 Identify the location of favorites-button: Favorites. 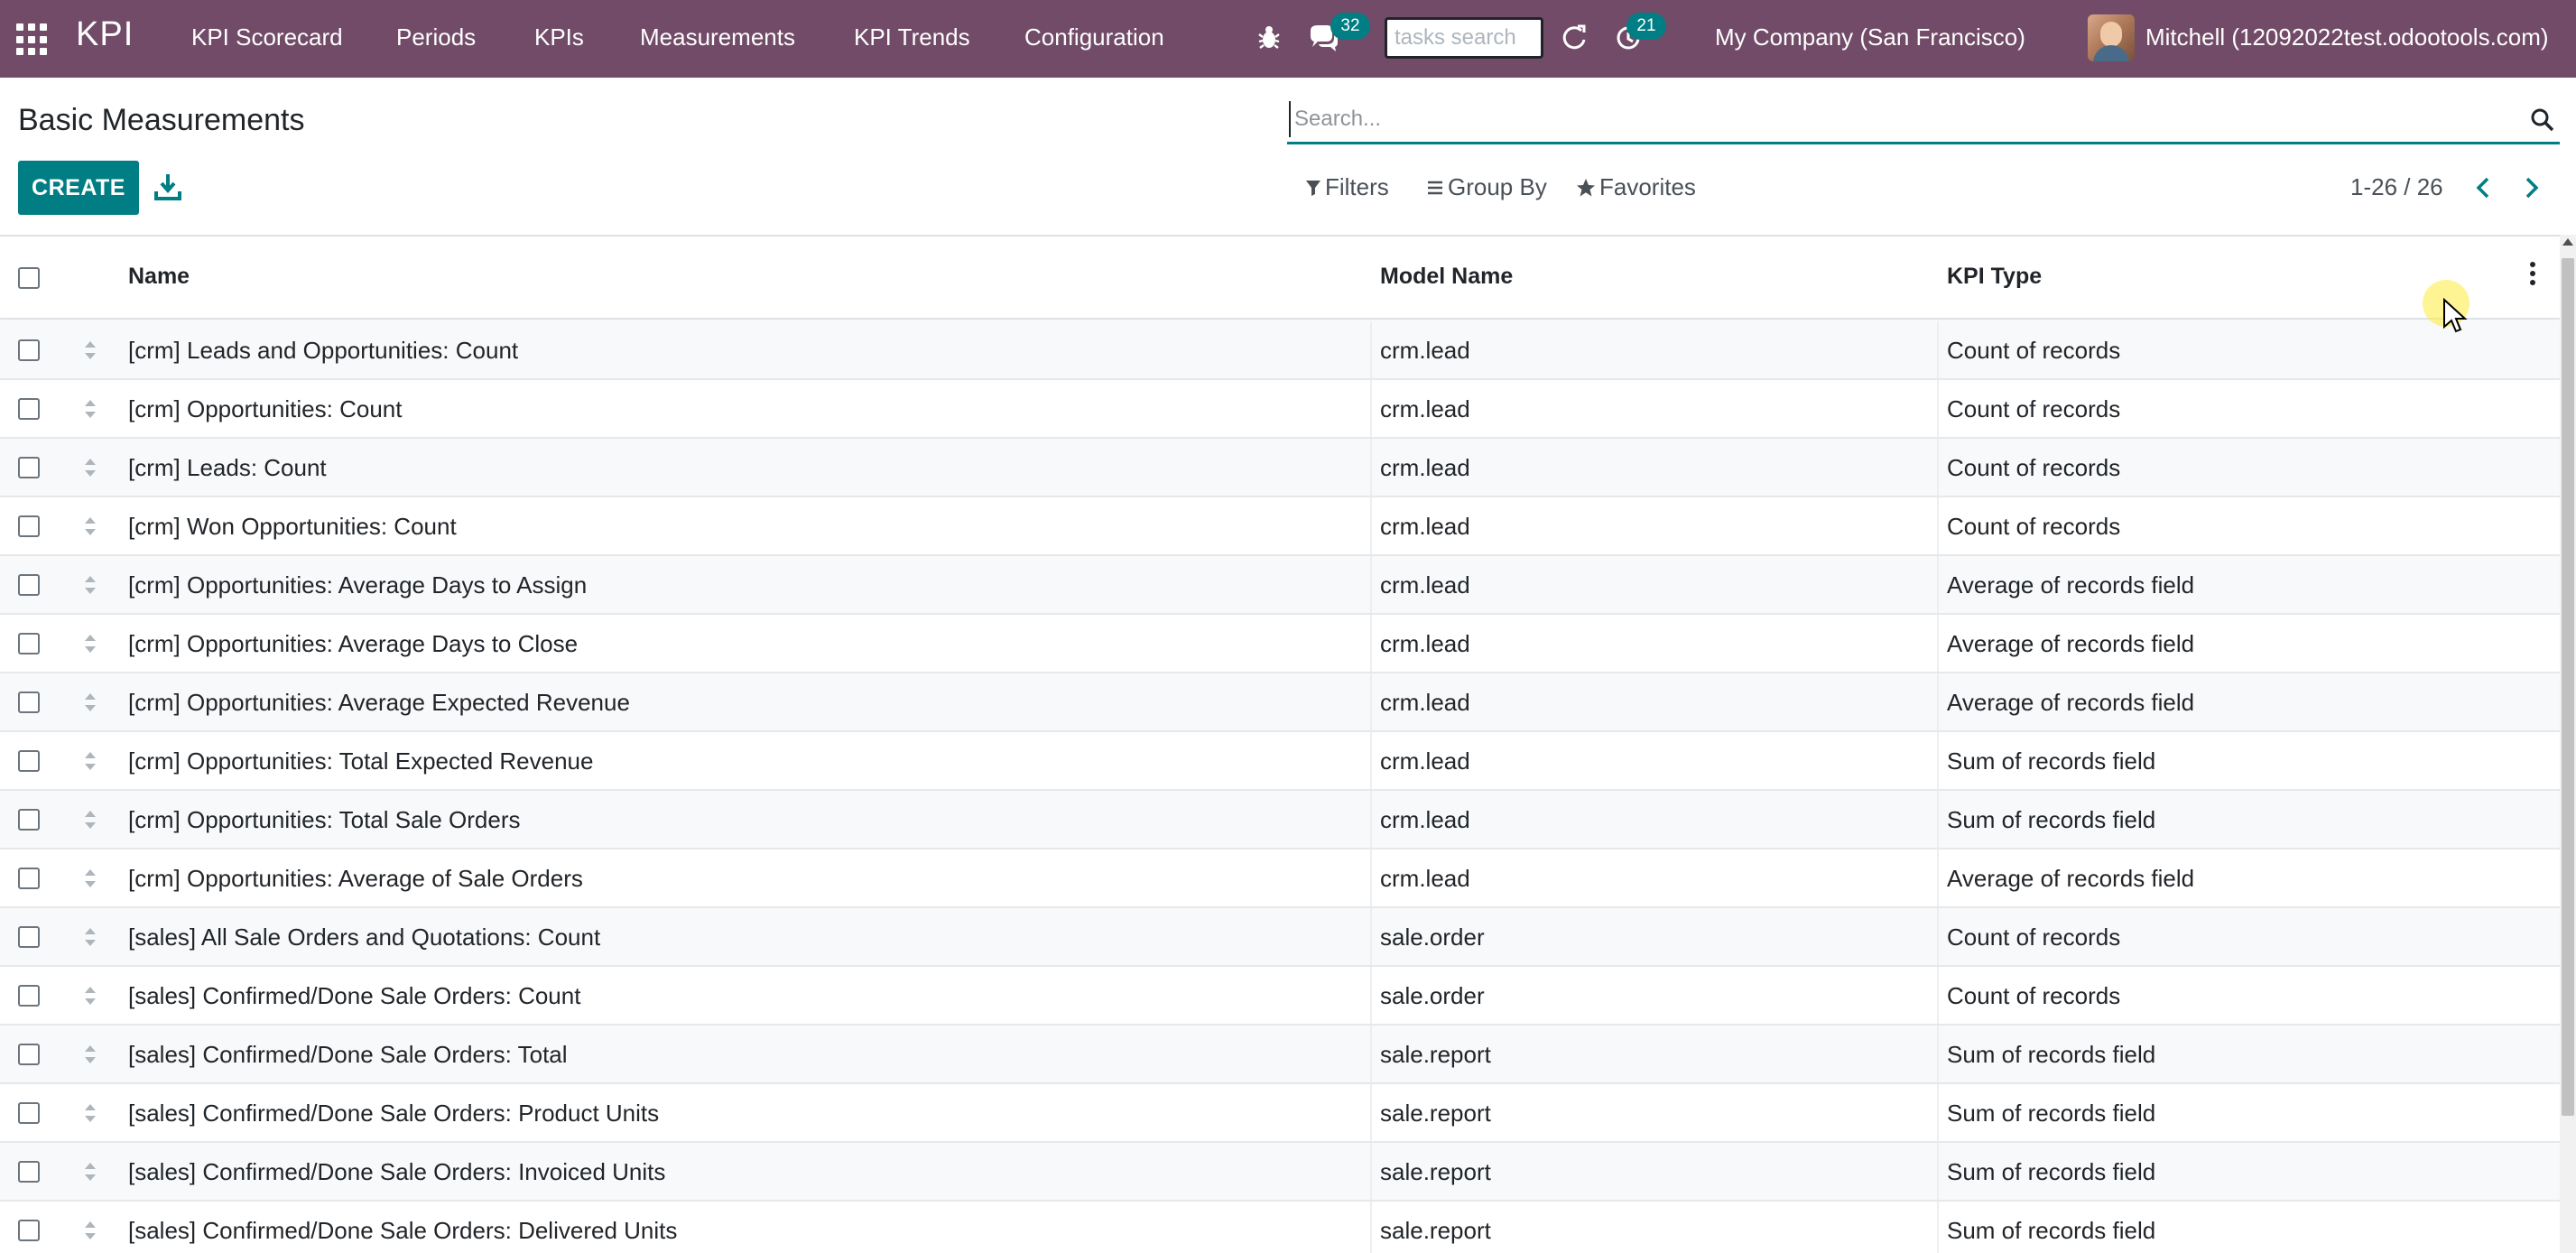
(1636, 187).